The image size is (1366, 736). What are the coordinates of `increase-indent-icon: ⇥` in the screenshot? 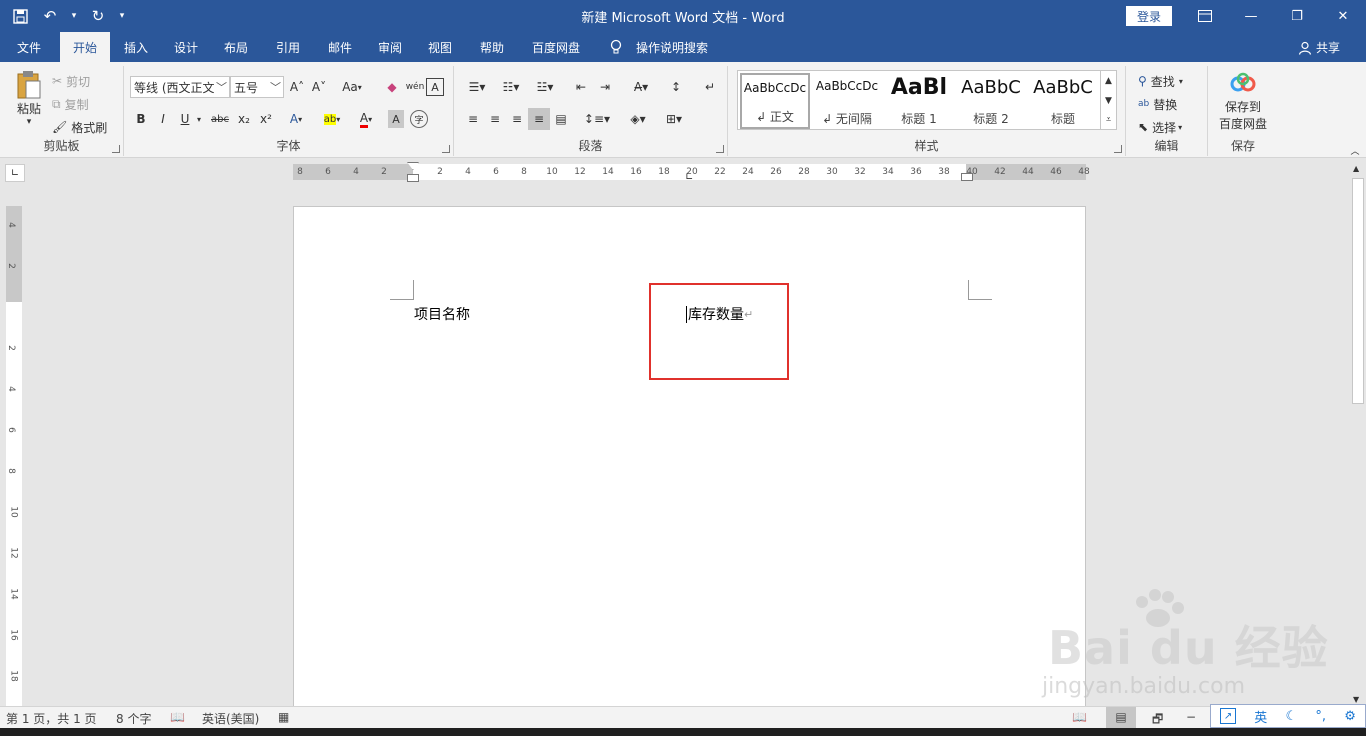 It's located at (605, 87).